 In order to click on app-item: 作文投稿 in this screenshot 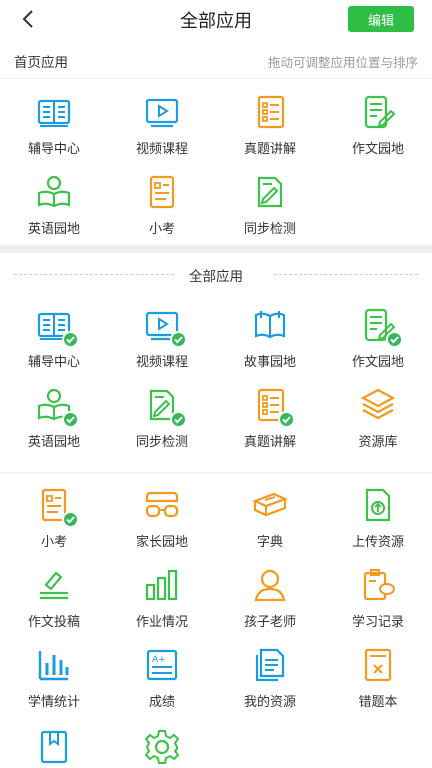, I will do `click(54, 598)`.